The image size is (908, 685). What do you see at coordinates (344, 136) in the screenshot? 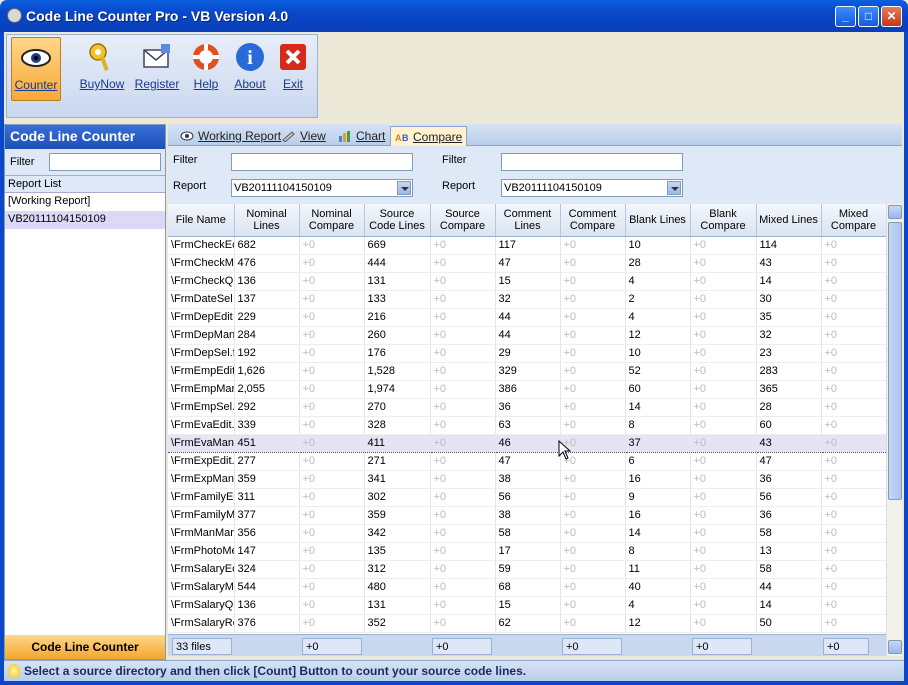
I see `chart-icon` at bounding box center [344, 136].